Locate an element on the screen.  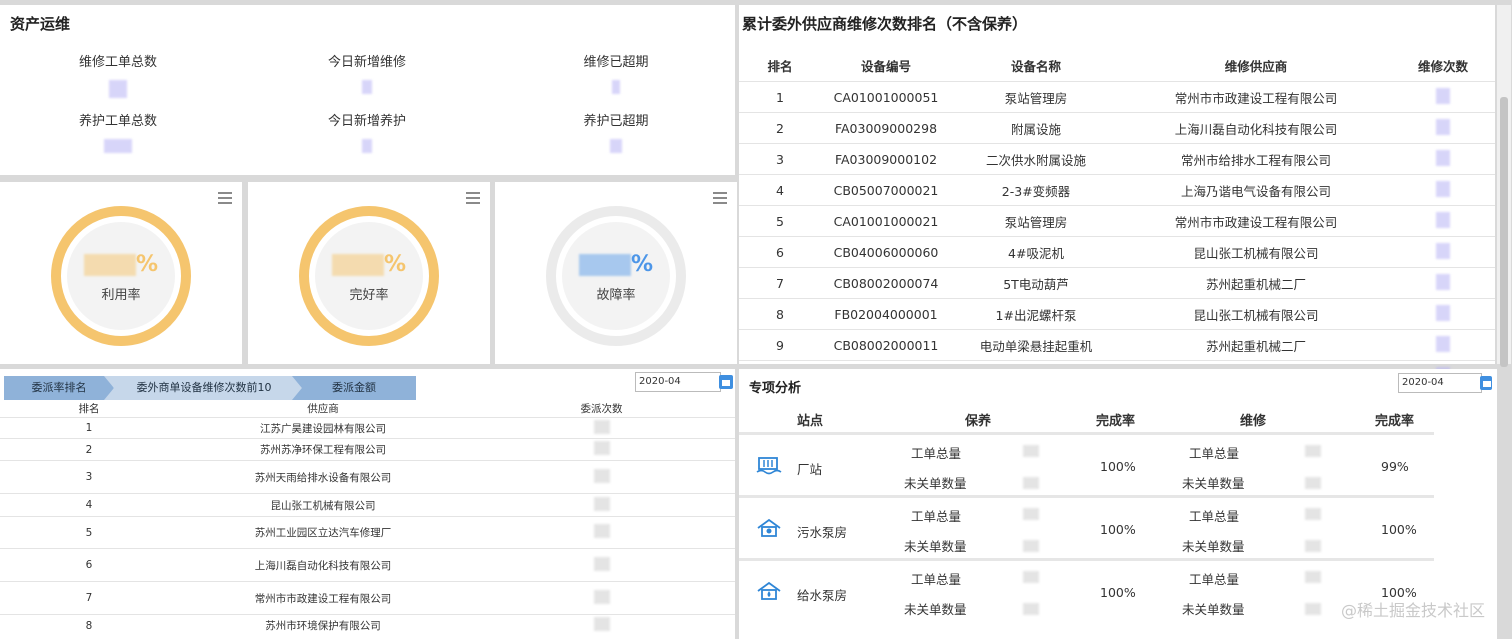
station-name: 污水泵房 is located at coordinates (822, 532).